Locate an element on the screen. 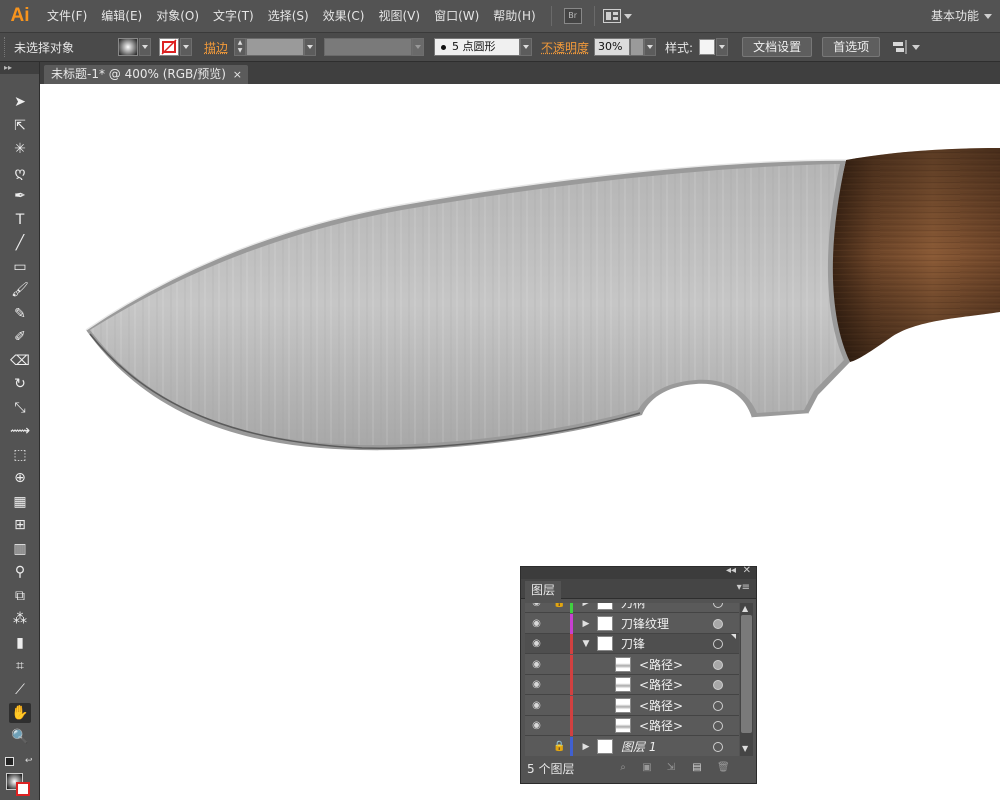 This screenshot has width=1000, height=800. slice-icon: ⟋ is located at coordinates (20, 690).